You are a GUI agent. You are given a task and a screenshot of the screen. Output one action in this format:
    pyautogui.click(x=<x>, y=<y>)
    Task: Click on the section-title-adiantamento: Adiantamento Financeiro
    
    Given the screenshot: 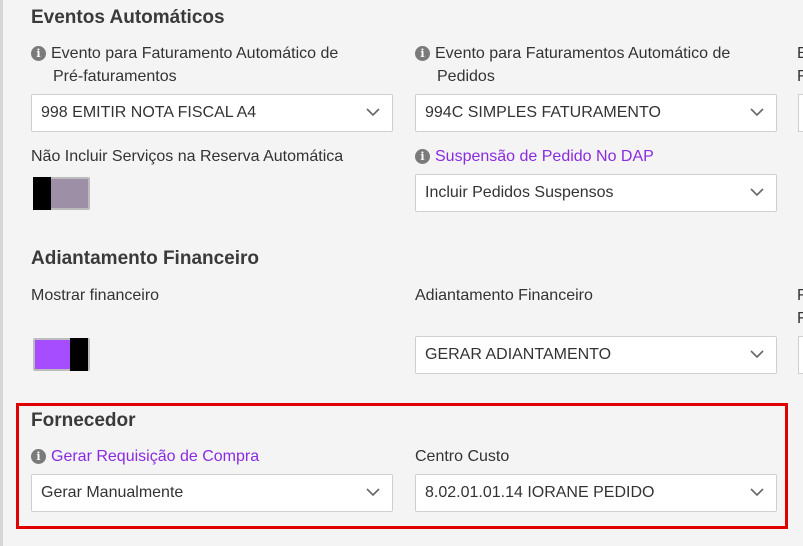 What is the action you would take?
    pyautogui.click(x=145, y=258)
    